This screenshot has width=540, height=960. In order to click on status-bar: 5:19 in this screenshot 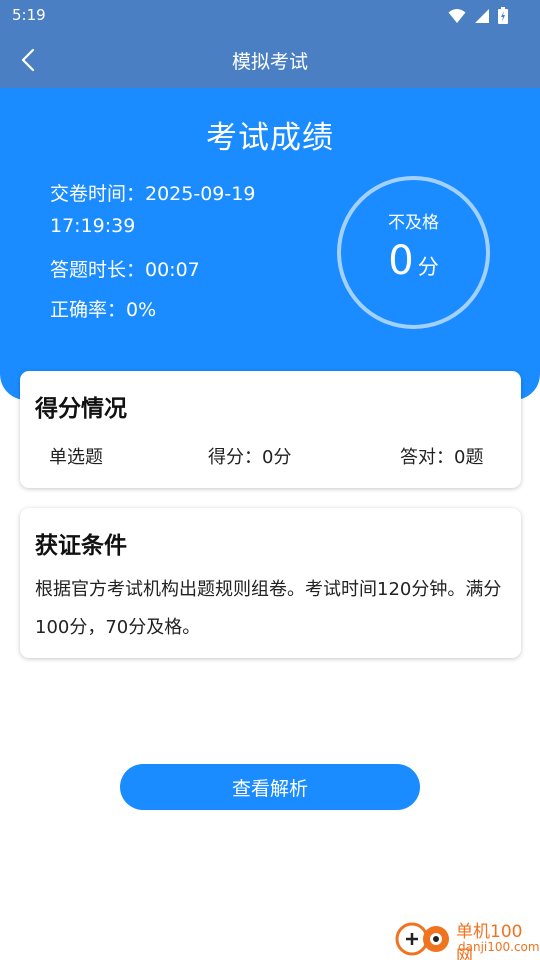, I will do `click(270, 16)`.